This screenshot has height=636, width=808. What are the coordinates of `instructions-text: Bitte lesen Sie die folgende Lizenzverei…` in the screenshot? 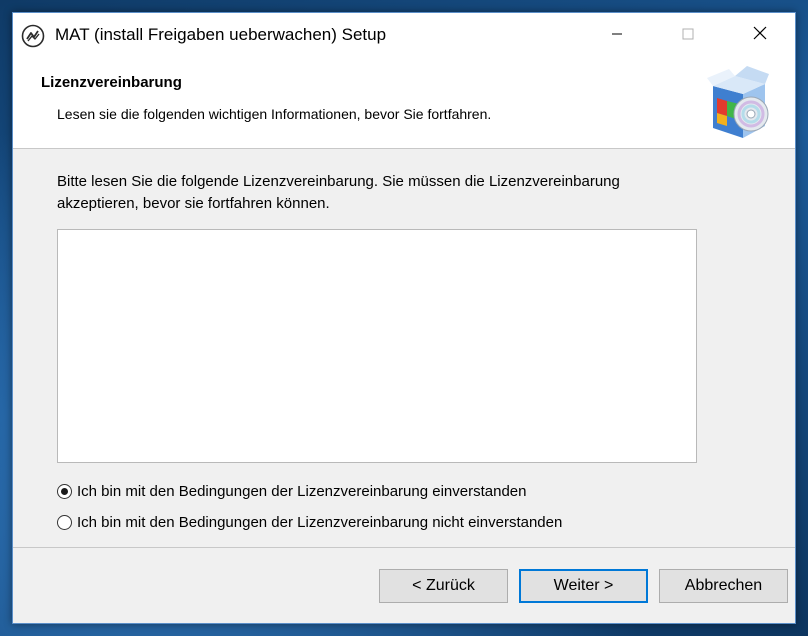 It's located at (338, 192).